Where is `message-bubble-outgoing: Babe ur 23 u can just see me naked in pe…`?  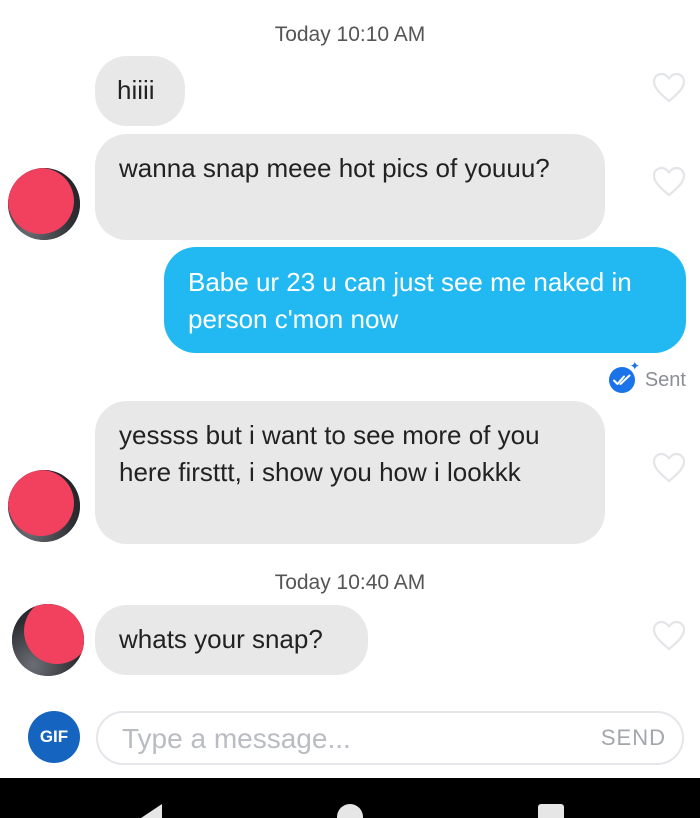 message-bubble-outgoing: Babe ur 23 u can just see me naked in pe… is located at coordinates (425, 300).